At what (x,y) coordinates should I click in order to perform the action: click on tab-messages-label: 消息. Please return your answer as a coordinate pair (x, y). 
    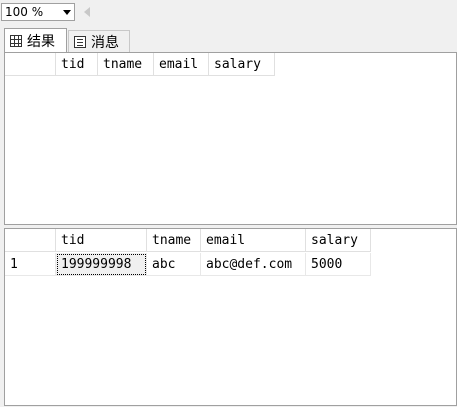
    Looking at the image, I should click on (105, 42).